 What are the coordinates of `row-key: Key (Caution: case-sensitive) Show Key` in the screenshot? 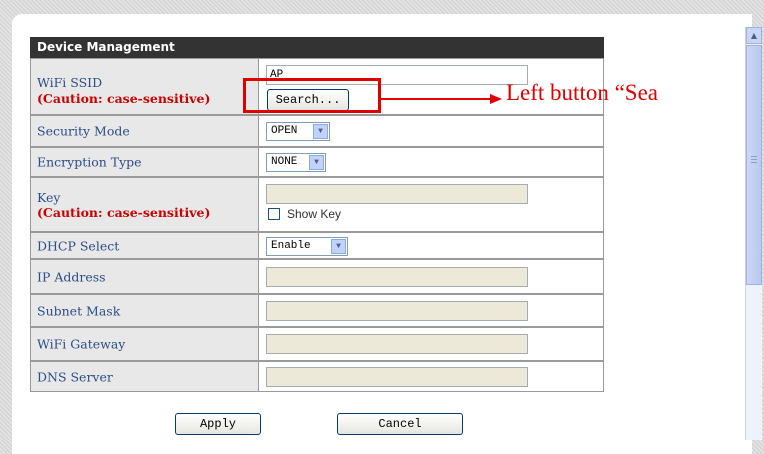 It's located at (317, 204).